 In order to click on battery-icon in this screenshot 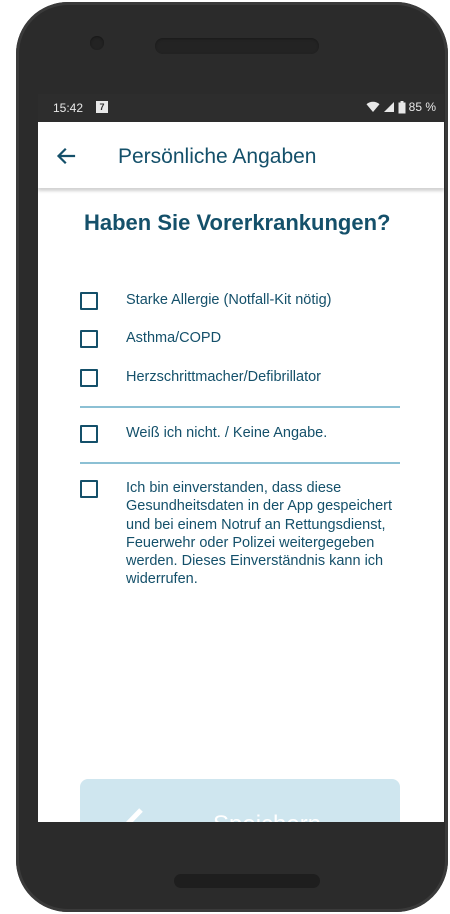, I will do `click(402, 106)`.